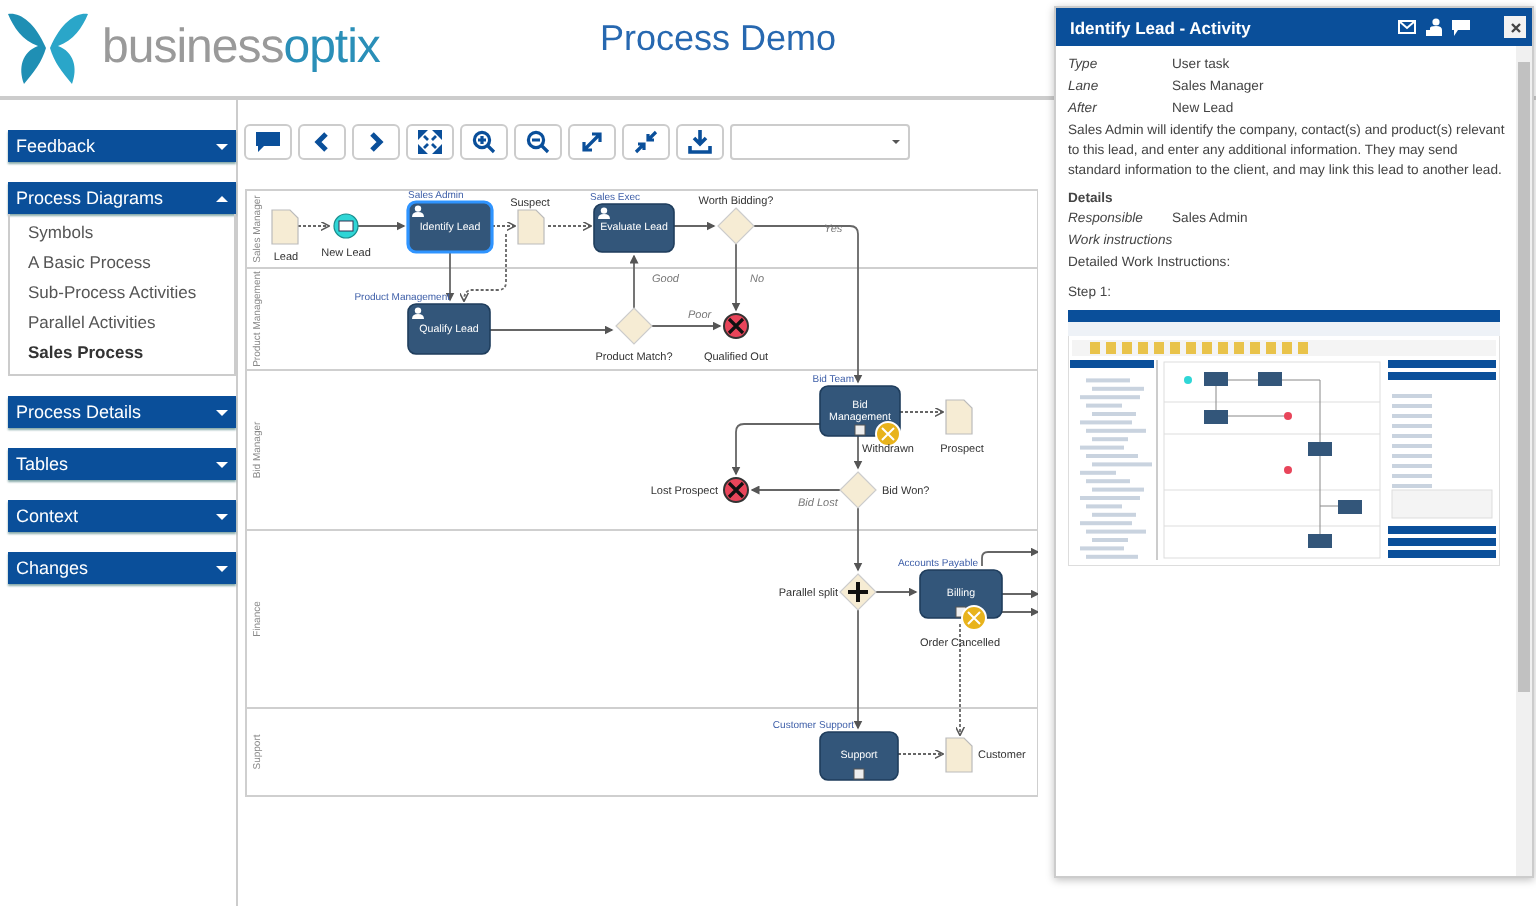 The image size is (1536, 906). I want to click on fit-to-screen-button, so click(430, 142).